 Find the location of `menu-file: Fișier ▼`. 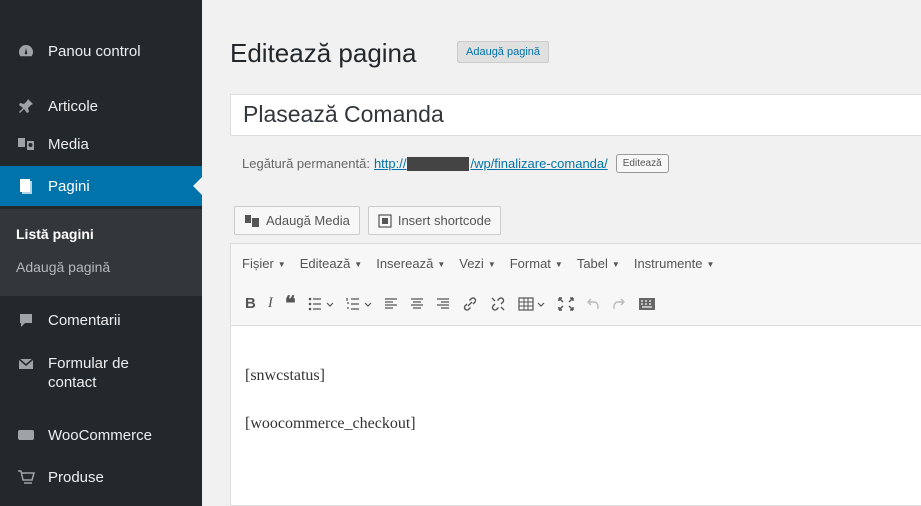

menu-file: Fișier ▼ is located at coordinates (264, 263).